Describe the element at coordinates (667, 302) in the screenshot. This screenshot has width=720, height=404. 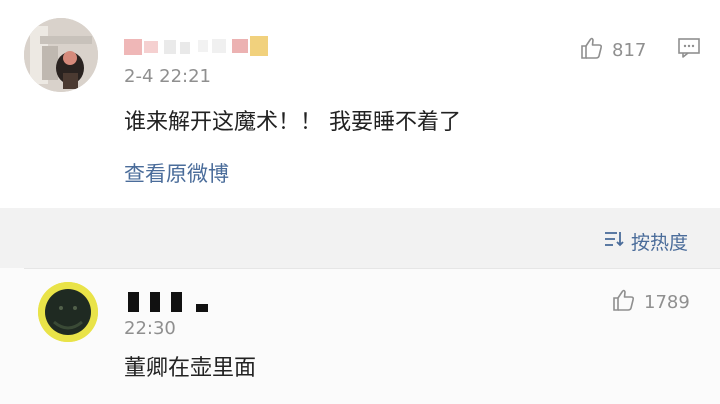
I see `like-count: 1789` at that location.